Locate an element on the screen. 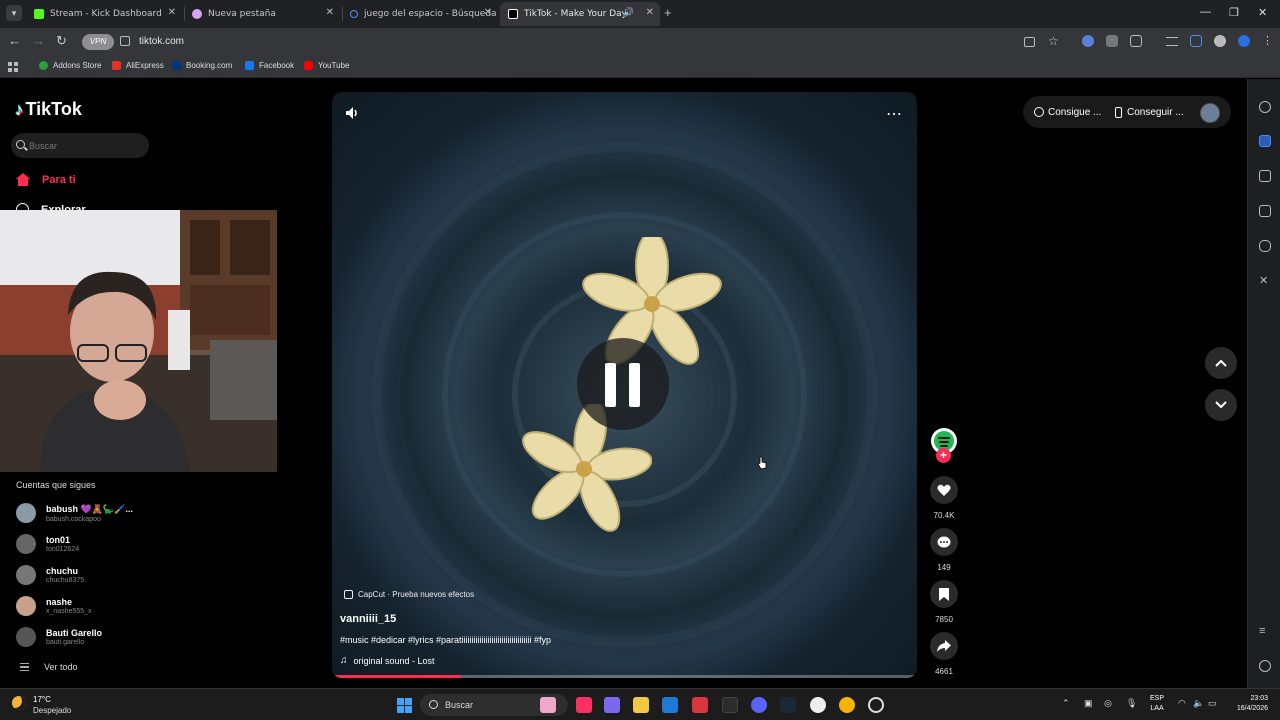 The image size is (1280, 720). gamepad-icon is located at coordinates (1265, 246).